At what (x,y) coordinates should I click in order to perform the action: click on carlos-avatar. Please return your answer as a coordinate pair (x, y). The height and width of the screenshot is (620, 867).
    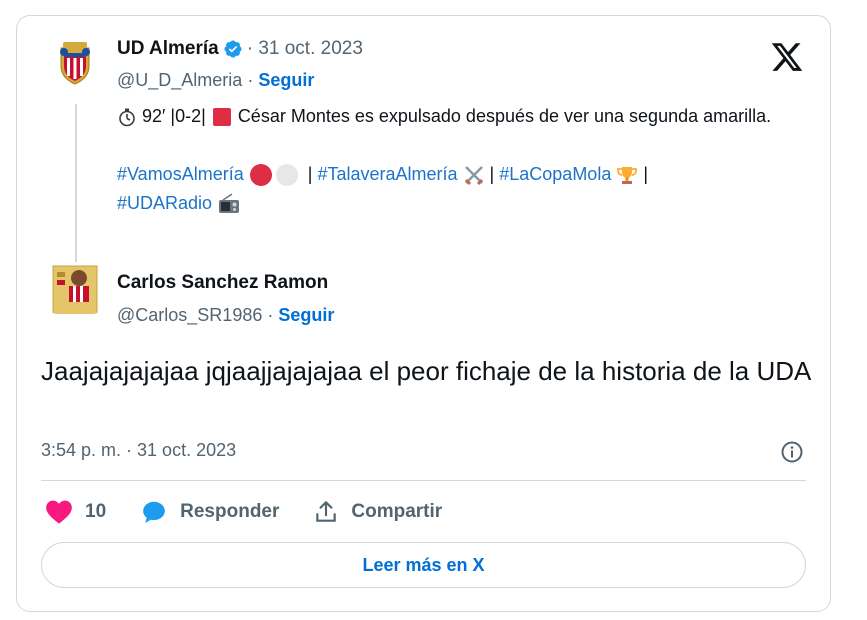
    Looking at the image, I should click on (75, 288).